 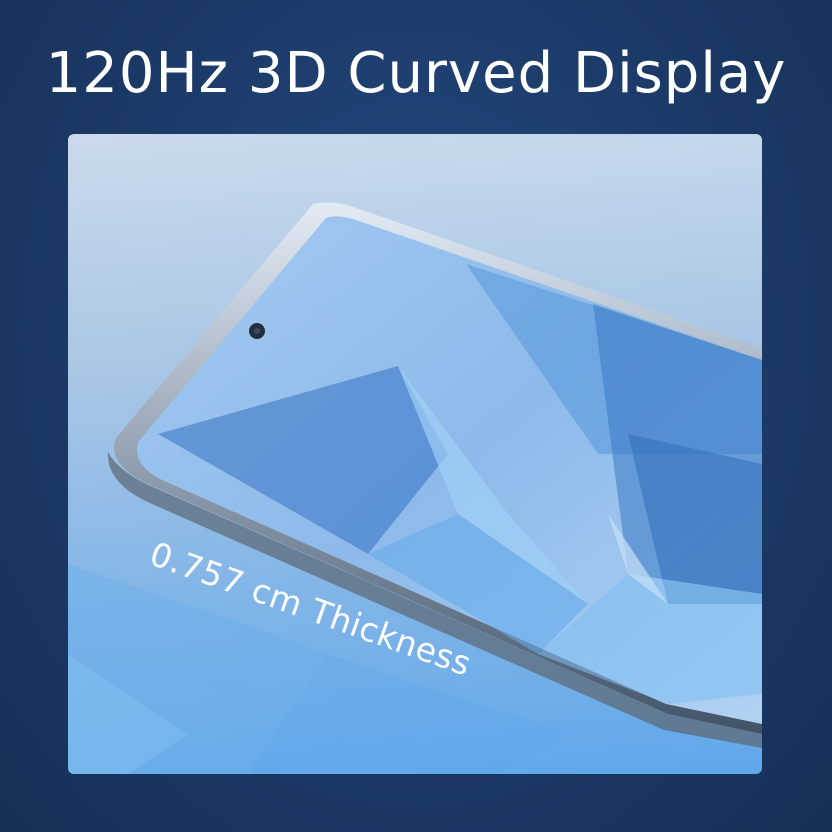 I want to click on headline: 120Hz 3D Curved Display, so click(x=416, y=73).